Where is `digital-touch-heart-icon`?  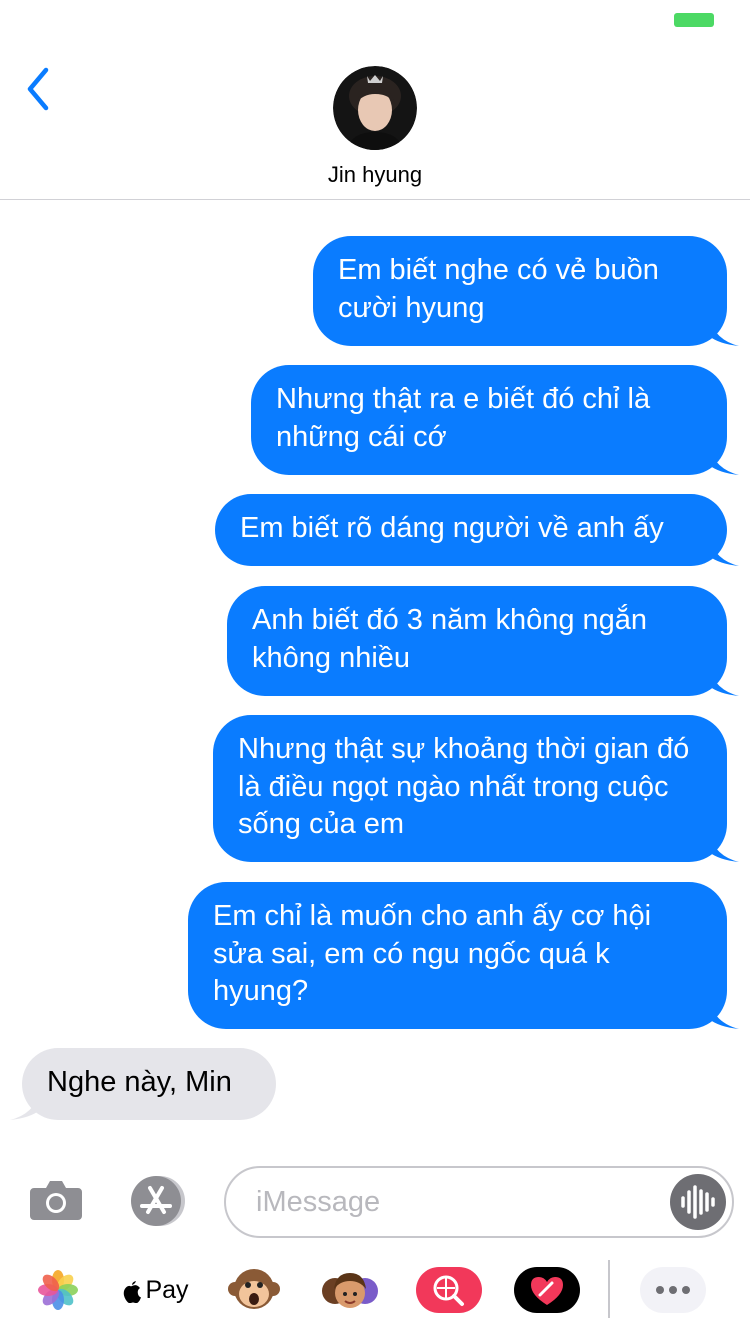 digital-touch-heart-icon is located at coordinates (547, 1290).